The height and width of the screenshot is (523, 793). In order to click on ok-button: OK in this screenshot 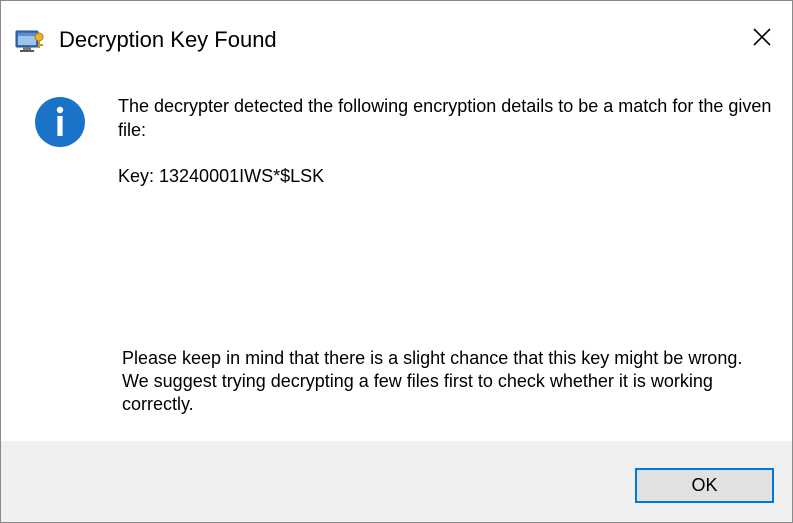, I will do `click(704, 485)`.